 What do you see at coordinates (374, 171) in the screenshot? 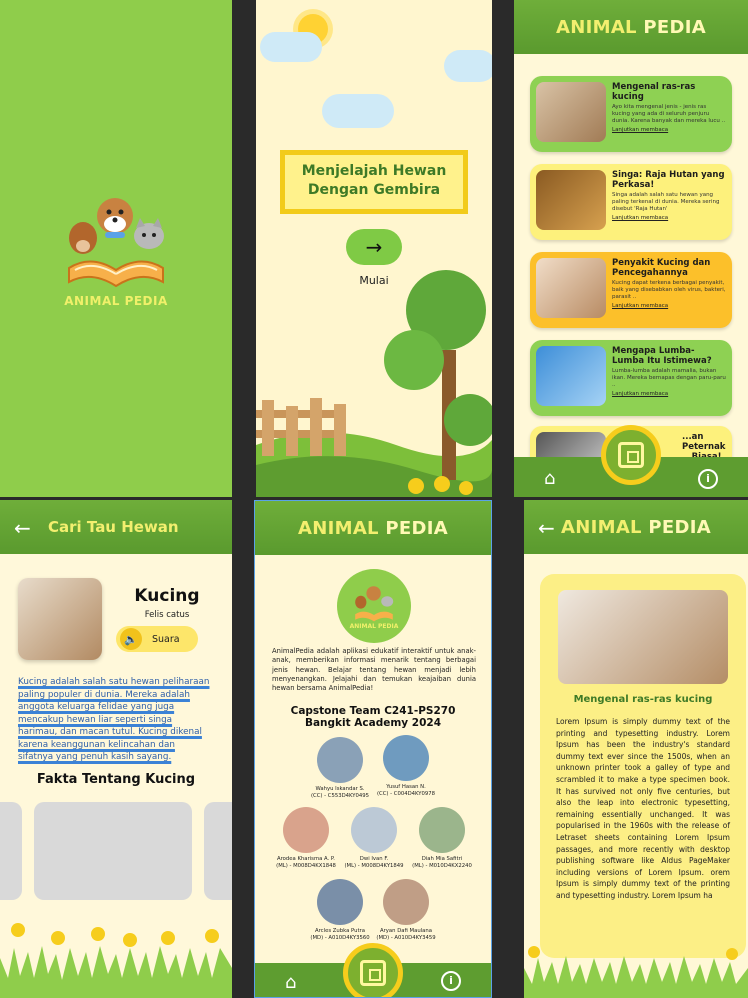
I see `headline-line-1: Menjelajah Hewan` at bounding box center [374, 171].